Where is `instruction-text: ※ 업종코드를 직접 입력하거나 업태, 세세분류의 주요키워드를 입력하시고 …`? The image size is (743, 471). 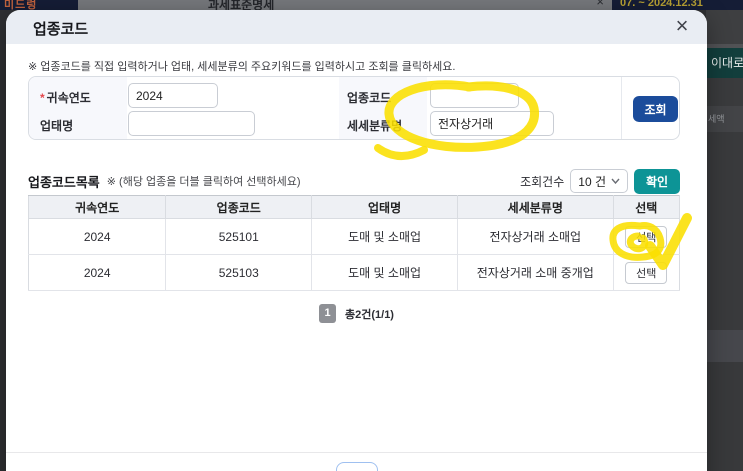
instruction-text: ※ 업종코드를 직접 입력하거나 업태, 세세분류의 주요키워드를 입력하시고 … is located at coordinates (242, 67).